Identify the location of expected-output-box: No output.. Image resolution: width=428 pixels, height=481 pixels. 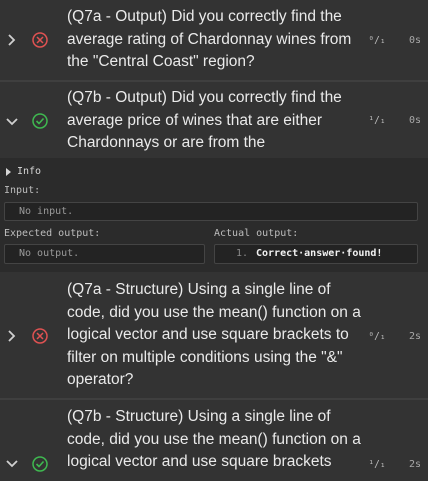
(104, 254).